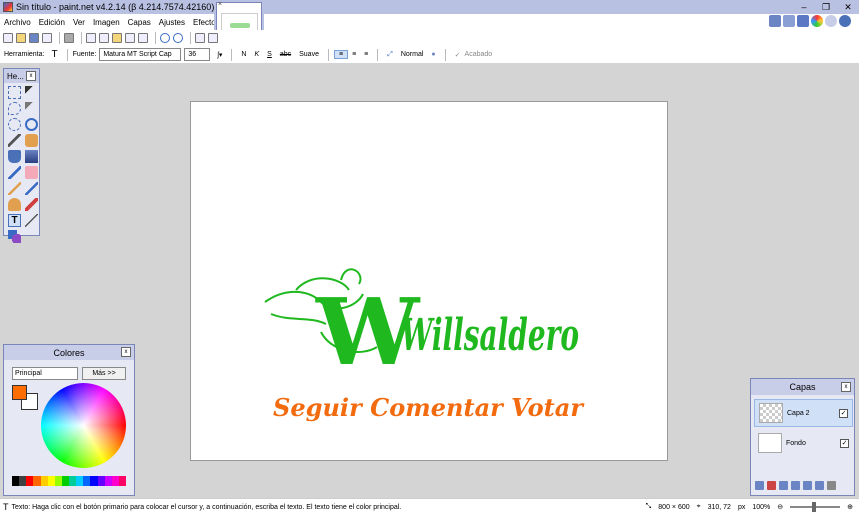  Describe the element at coordinates (31, 108) in the screenshot. I see `move-selection-icon` at that location.